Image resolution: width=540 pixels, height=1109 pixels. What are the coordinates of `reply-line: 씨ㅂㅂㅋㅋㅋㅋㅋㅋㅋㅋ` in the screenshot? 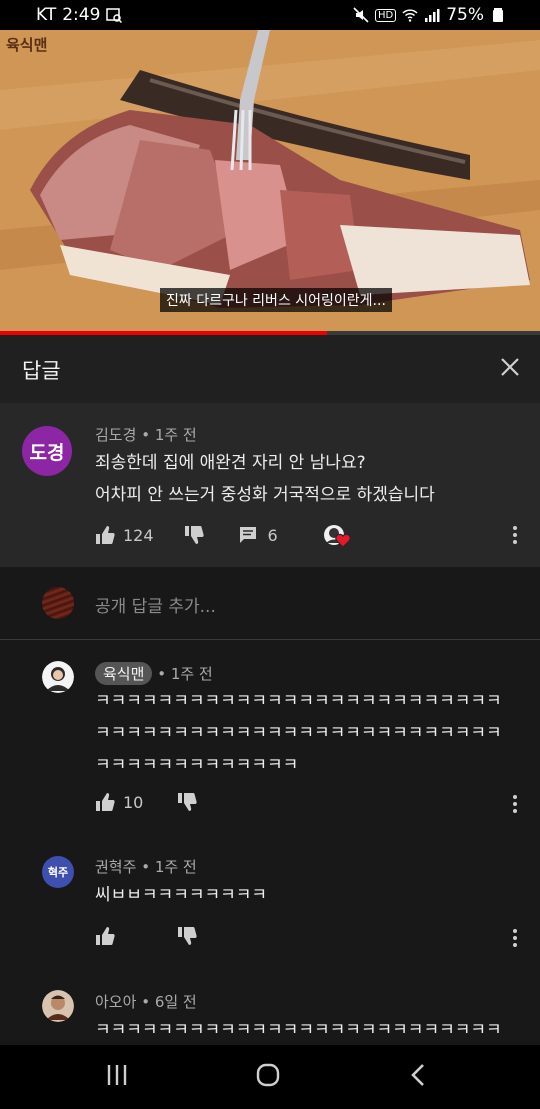 It's located at (181, 895).